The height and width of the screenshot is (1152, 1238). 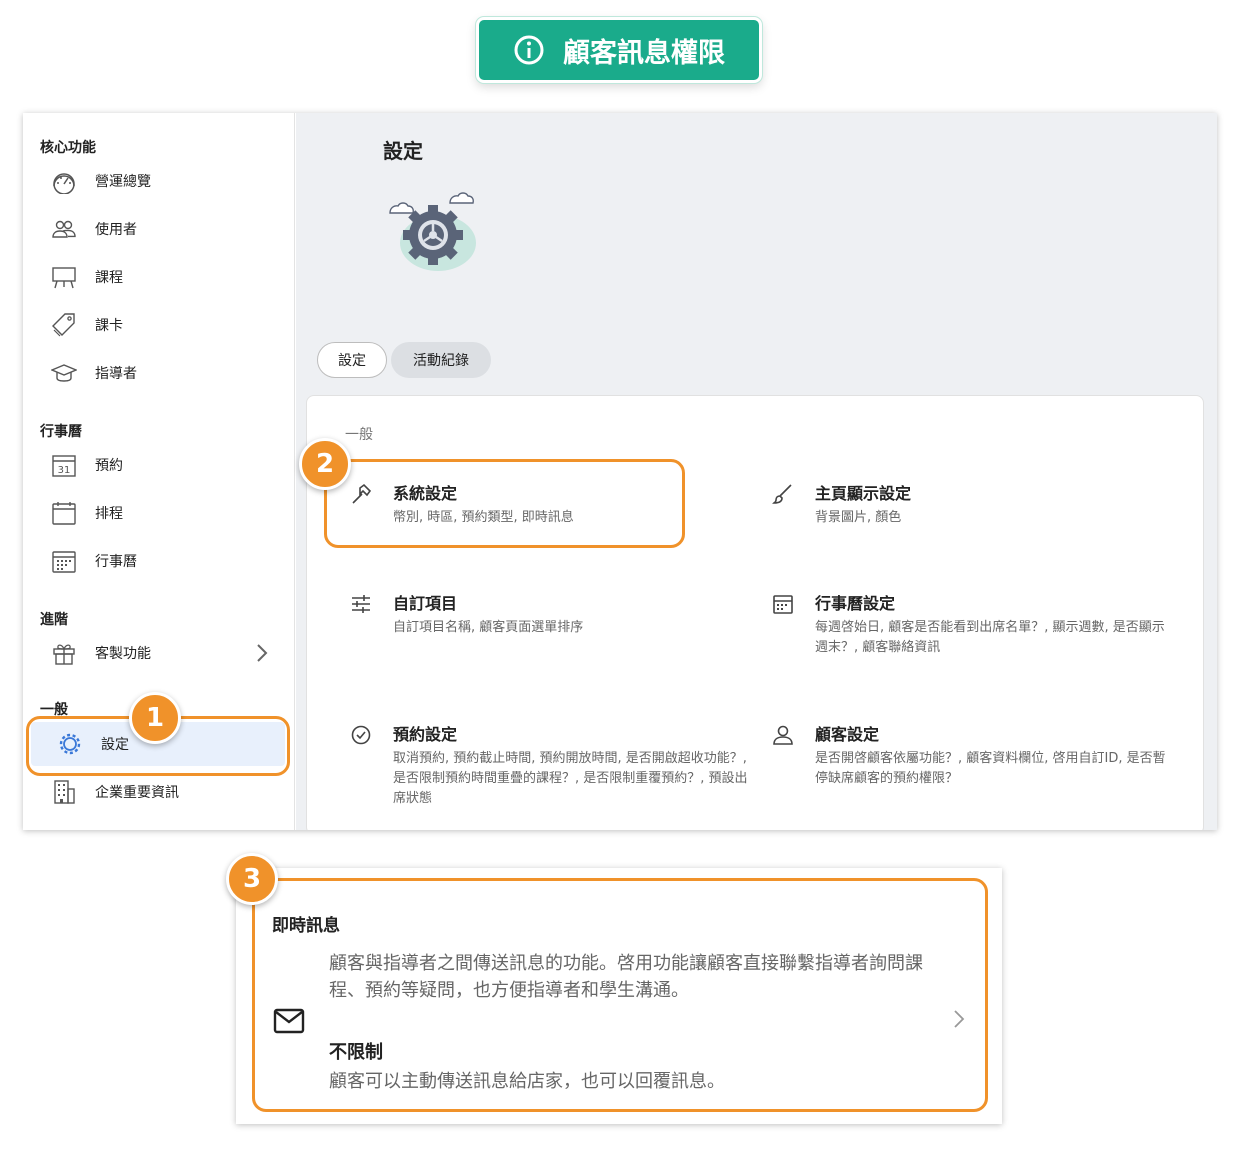 What do you see at coordinates (855, 603) in the screenshot?
I see `setting-title: 行事曆設定` at bounding box center [855, 603].